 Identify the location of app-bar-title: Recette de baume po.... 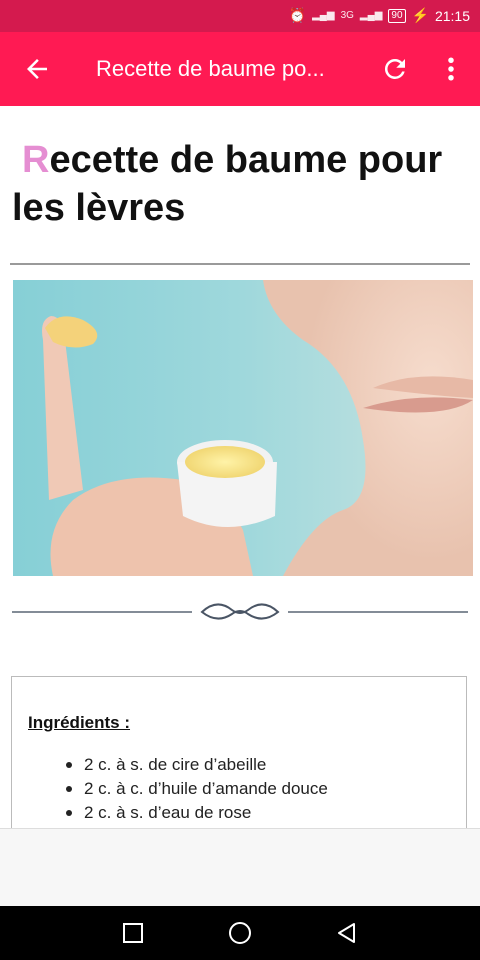
(210, 68).